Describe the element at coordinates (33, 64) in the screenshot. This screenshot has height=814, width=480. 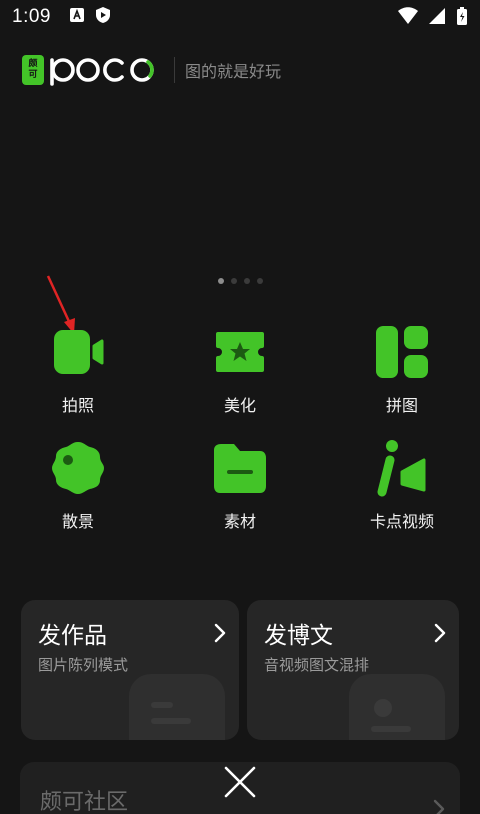
I see `logo-cn-top: 颇` at that location.